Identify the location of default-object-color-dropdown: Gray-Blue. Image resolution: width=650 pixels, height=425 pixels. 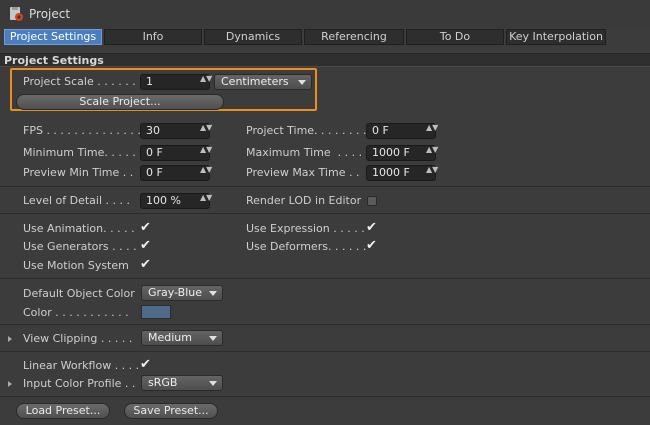
(182, 293).